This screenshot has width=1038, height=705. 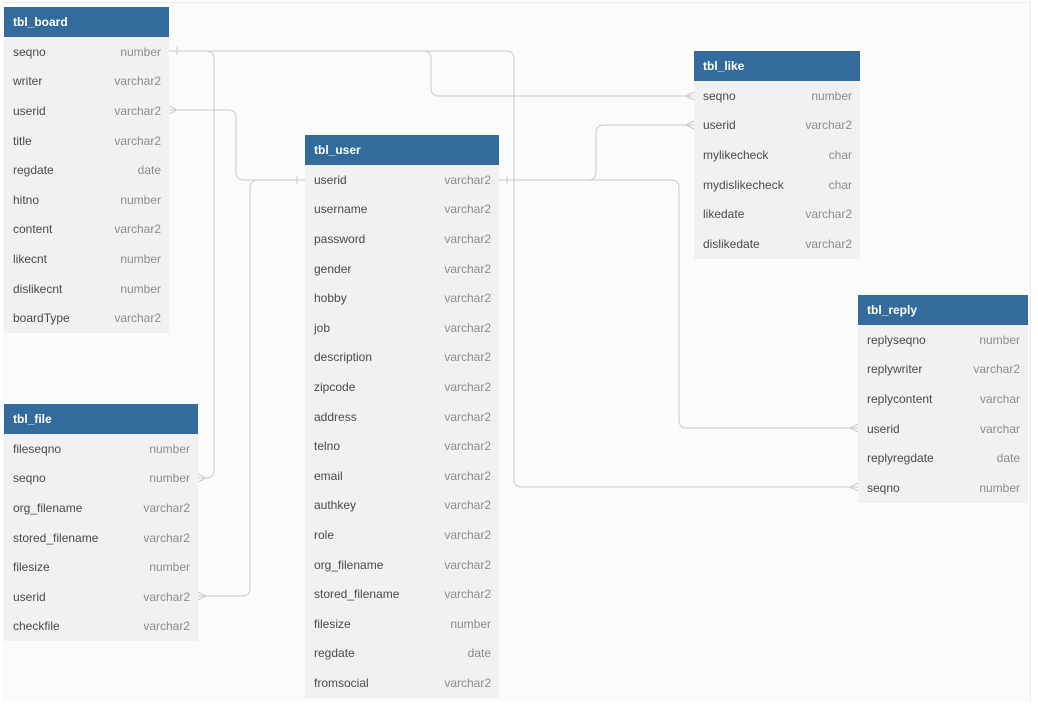 What do you see at coordinates (943, 310) in the screenshot?
I see `table-header: tbl_reply` at bounding box center [943, 310].